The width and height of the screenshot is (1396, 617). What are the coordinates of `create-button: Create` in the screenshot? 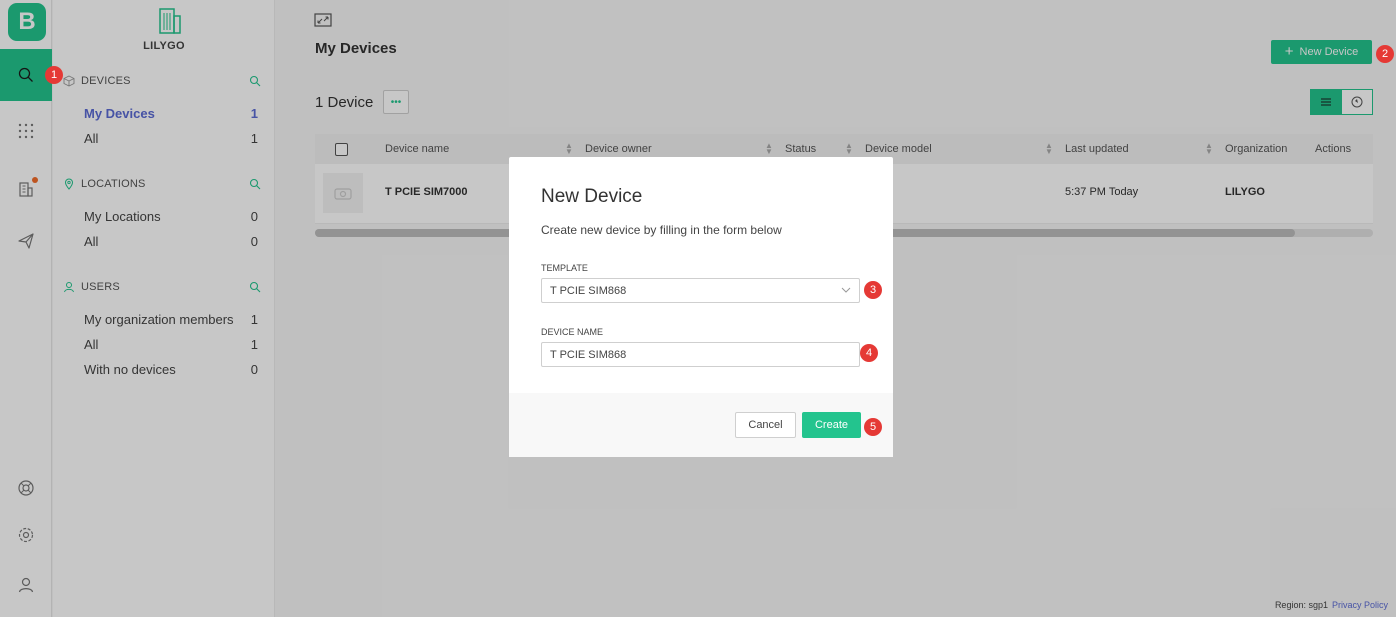 It's located at (831, 425).